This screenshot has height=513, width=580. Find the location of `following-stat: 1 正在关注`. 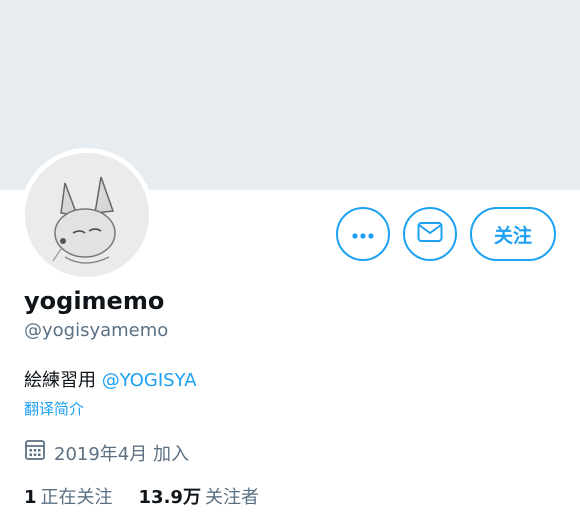

following-stat: 1 正在关注 is located at coordinates (68, 496).